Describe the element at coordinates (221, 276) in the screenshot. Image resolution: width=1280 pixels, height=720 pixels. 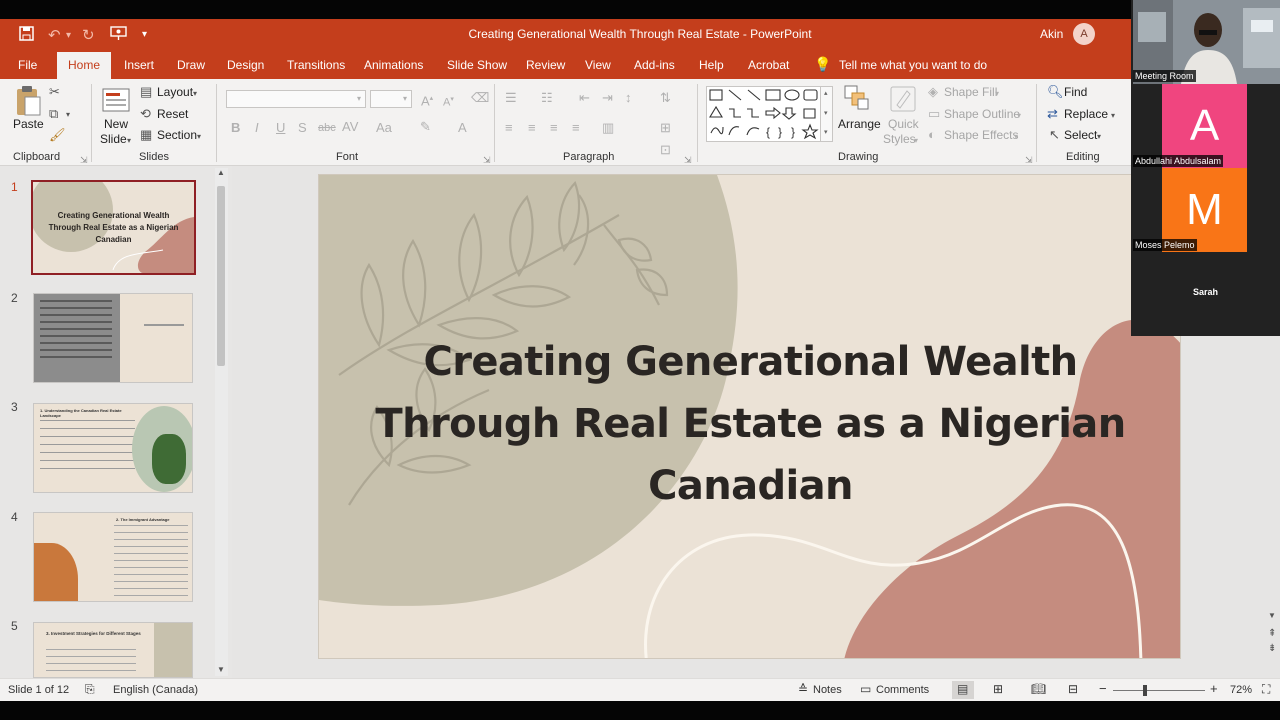
I see `scroll-thumb` at that location.